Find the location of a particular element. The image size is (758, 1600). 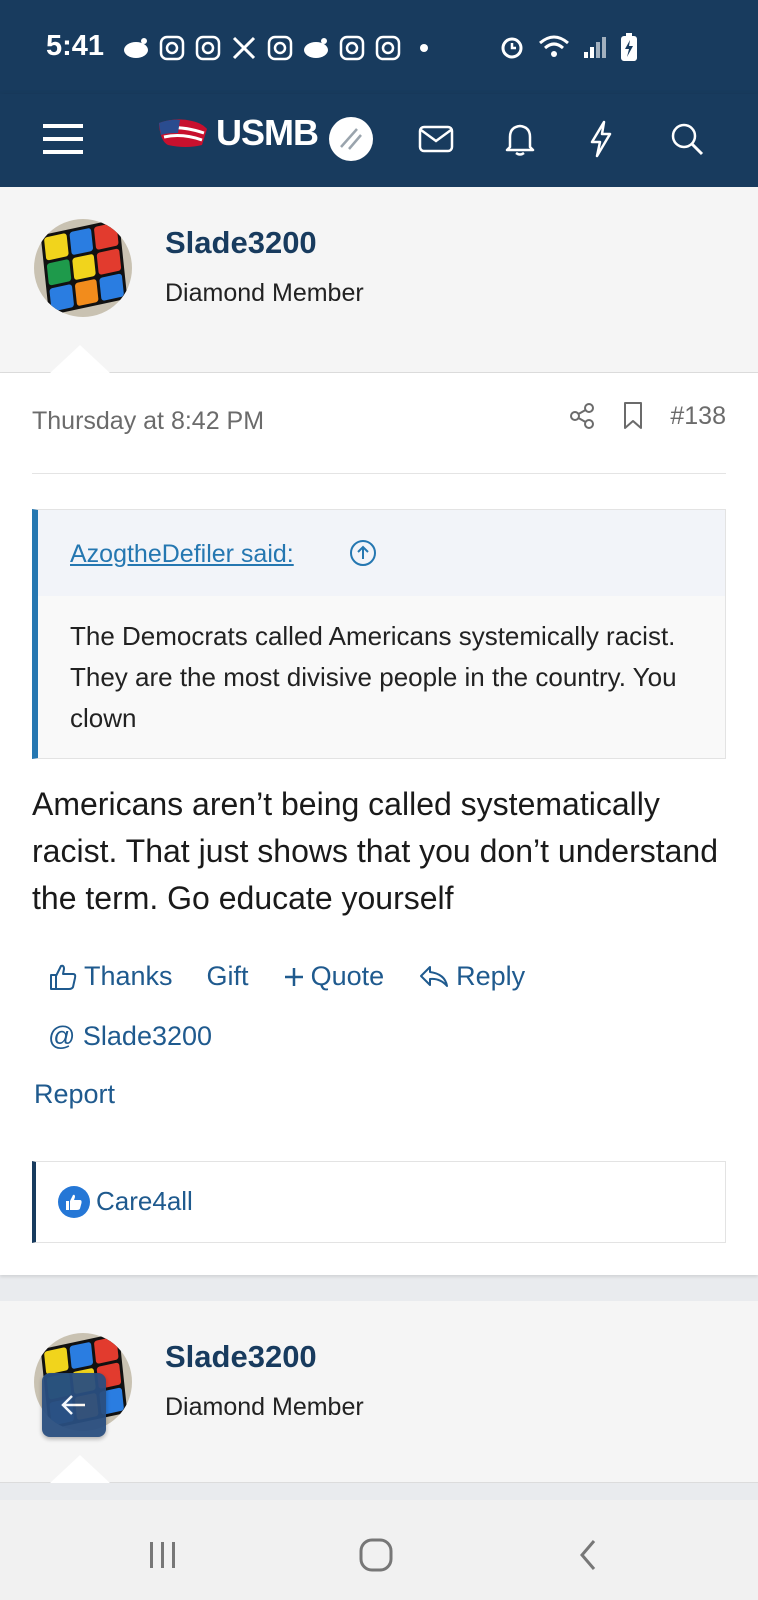

gift-label: Gift is located at coordinates (227, 976).